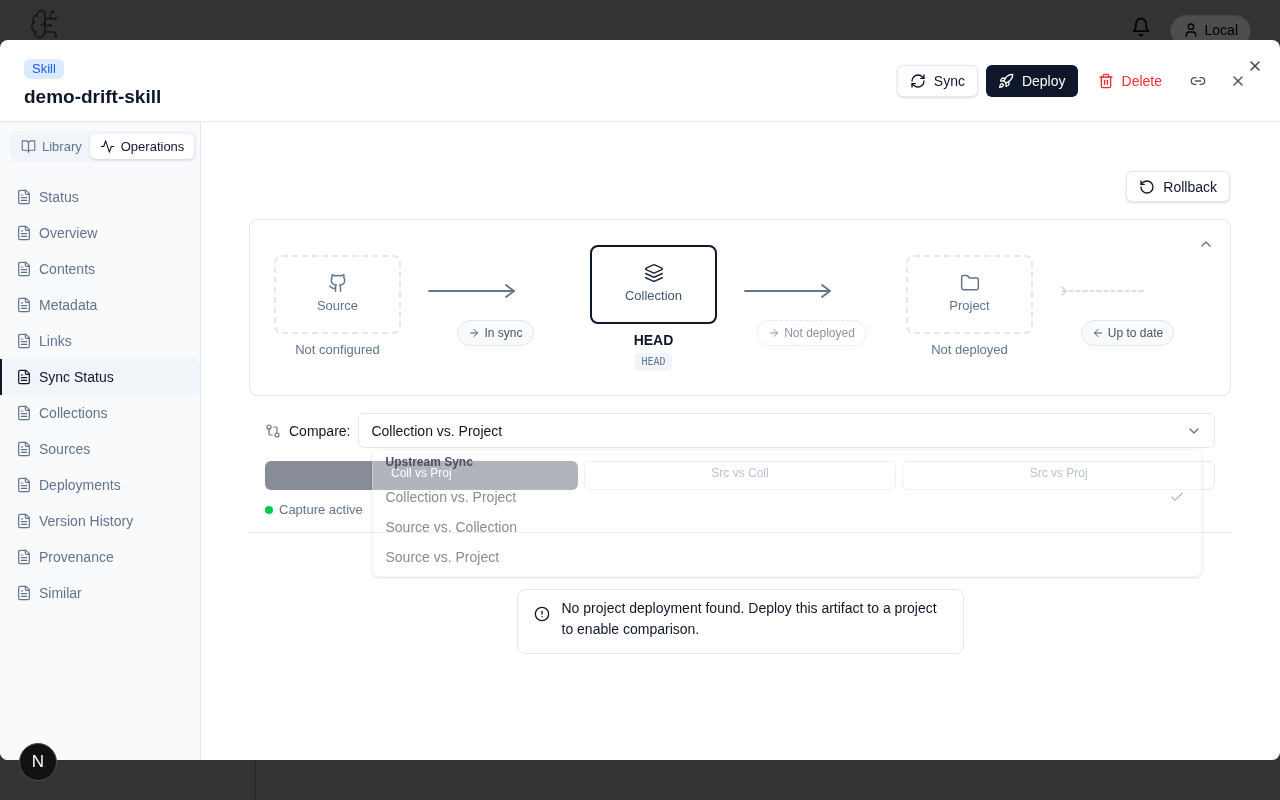  What do you see at coordinates (337, 306) in the screenshot?
I see `node-label: Source` at bounding box center [337, 306].